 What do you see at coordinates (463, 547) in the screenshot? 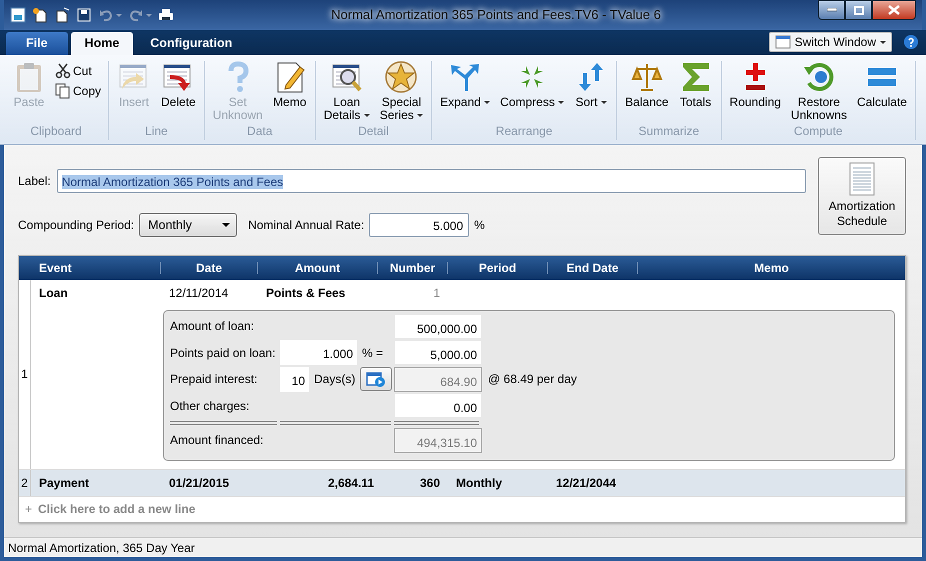
I see `status-text: Normal Amortization, 365 Day Year` at bounding box center [463, 547].